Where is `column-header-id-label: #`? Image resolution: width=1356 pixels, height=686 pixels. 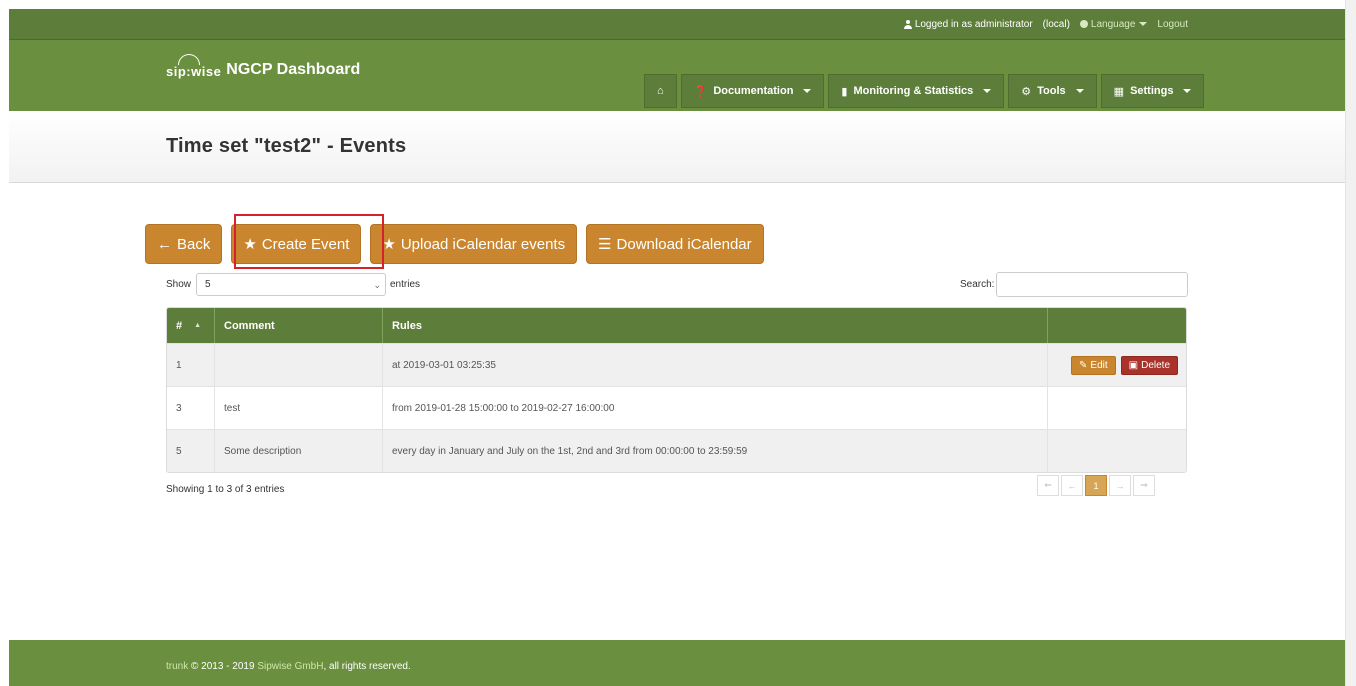
column-header-id-label: # is located at coordinates (179, 325).